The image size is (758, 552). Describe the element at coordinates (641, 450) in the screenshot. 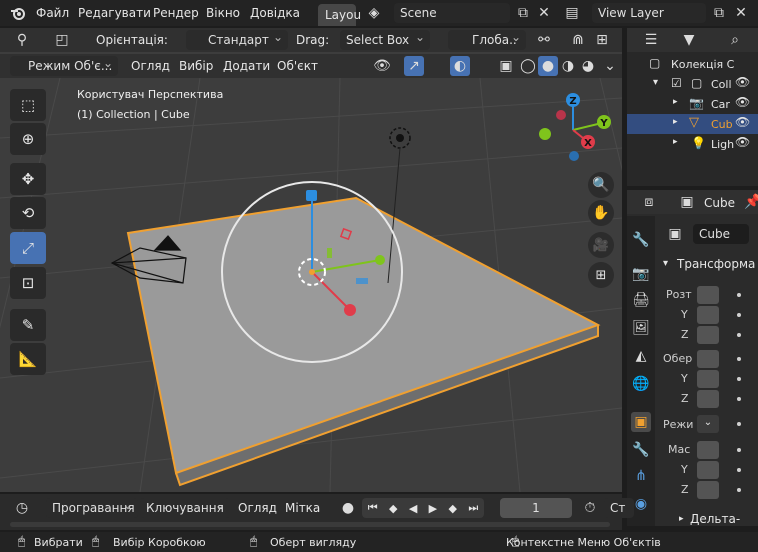

I see `modifier-tab-icon: 🔧` at that location.